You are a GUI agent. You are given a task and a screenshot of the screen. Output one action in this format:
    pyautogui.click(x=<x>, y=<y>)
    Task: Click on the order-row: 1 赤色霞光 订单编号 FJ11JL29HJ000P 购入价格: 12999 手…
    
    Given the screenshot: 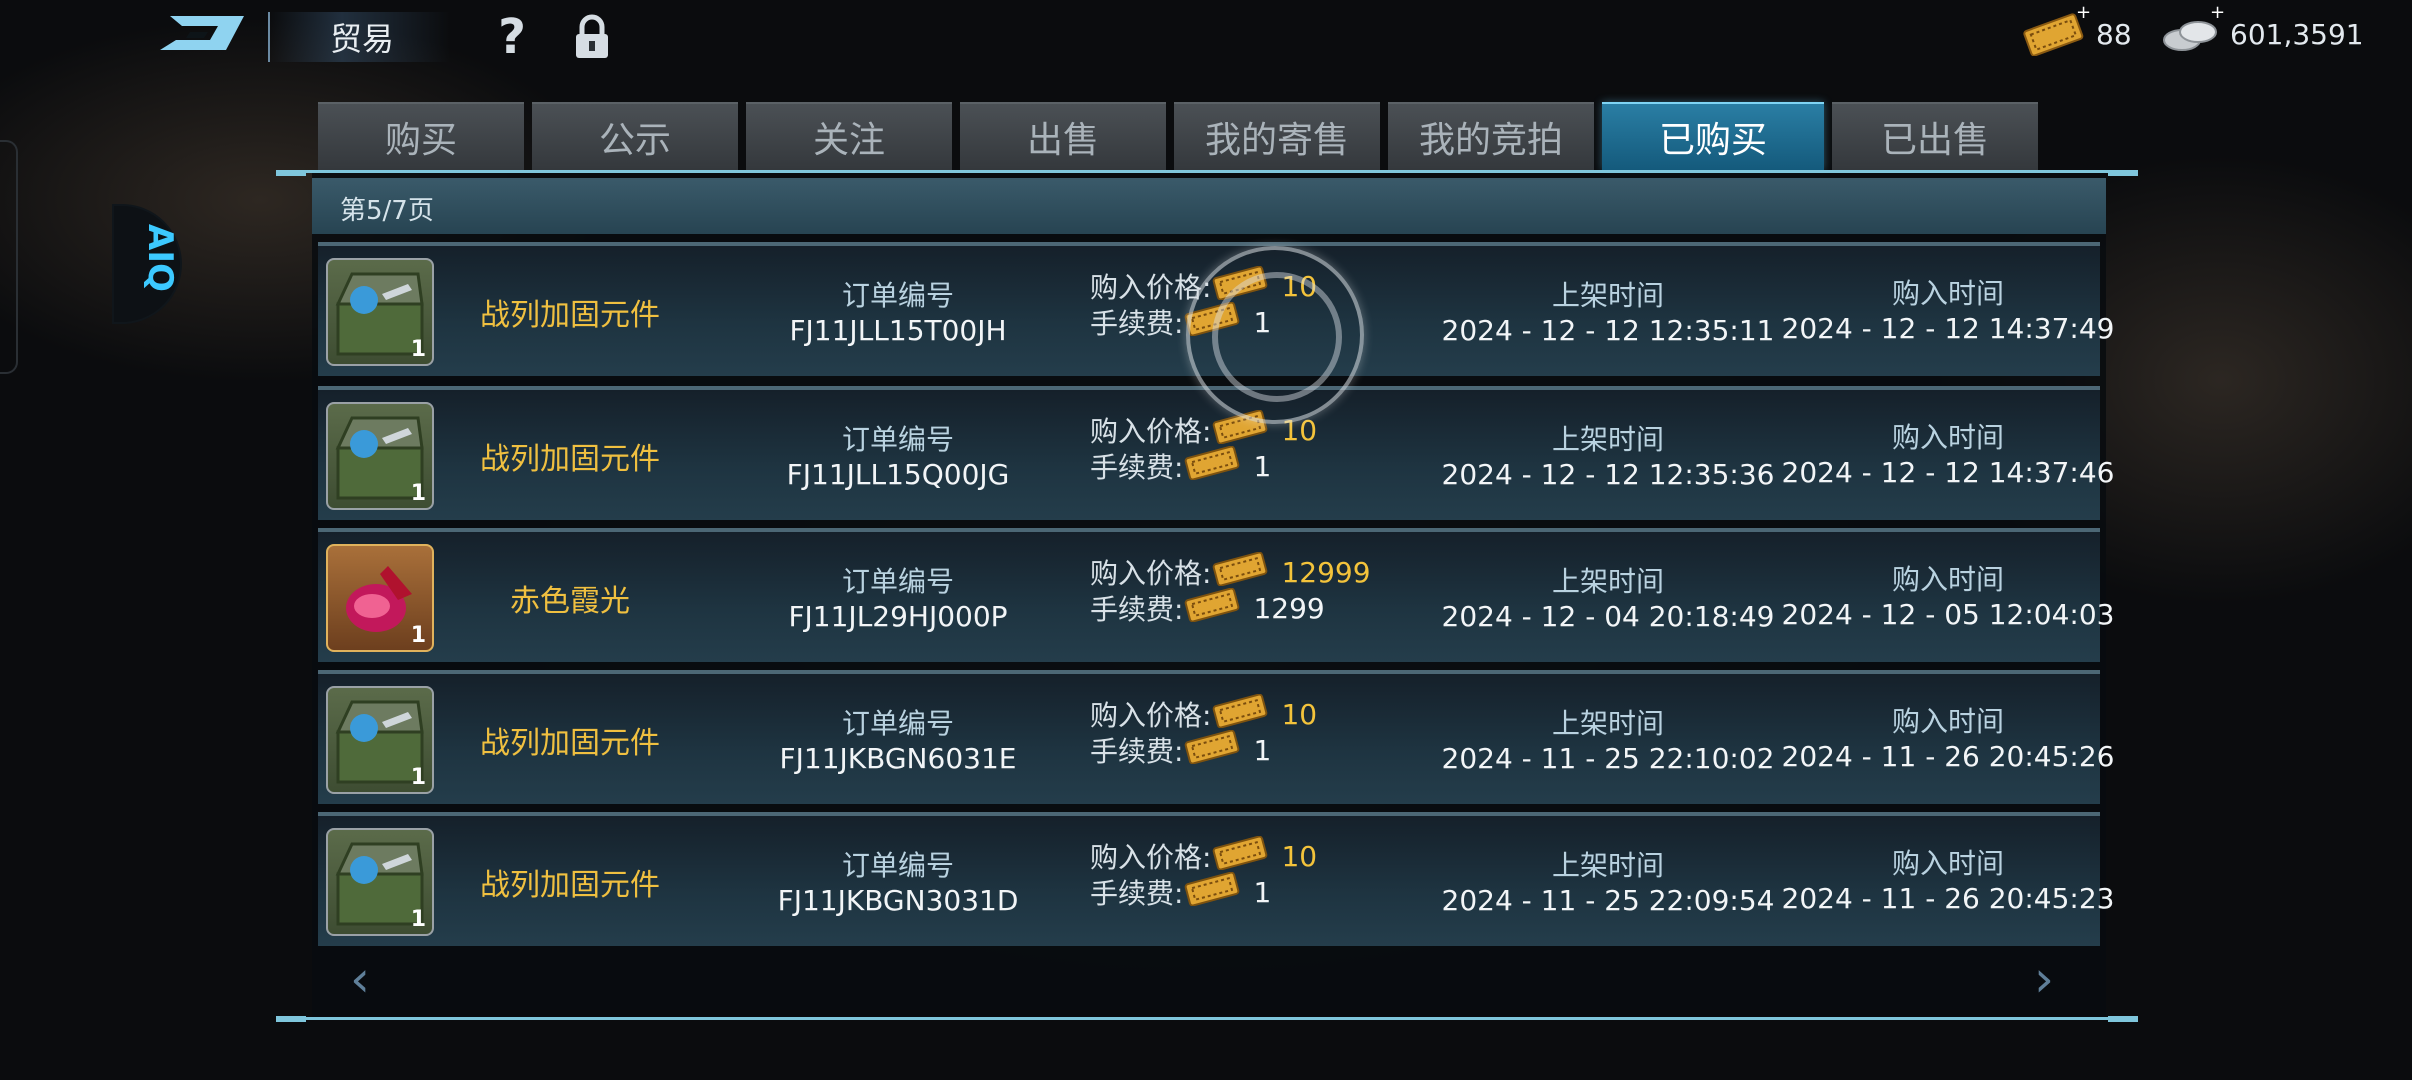 What is the action you would take?
    pyautogui.click(x=1216, y=595)
    